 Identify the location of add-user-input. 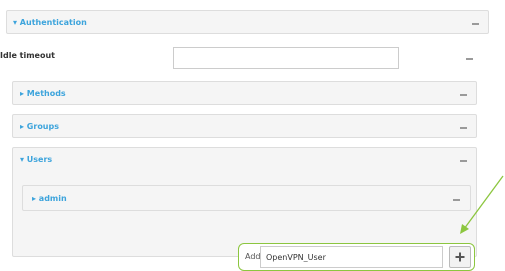
(351, 257).